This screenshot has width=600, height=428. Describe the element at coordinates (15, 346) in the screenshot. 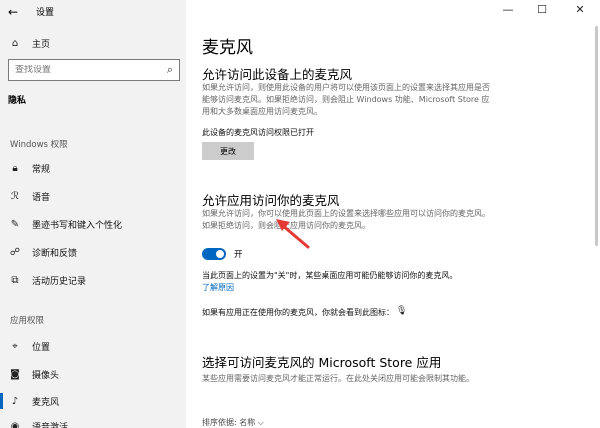

I see `location-icon: ⌖` at that location.